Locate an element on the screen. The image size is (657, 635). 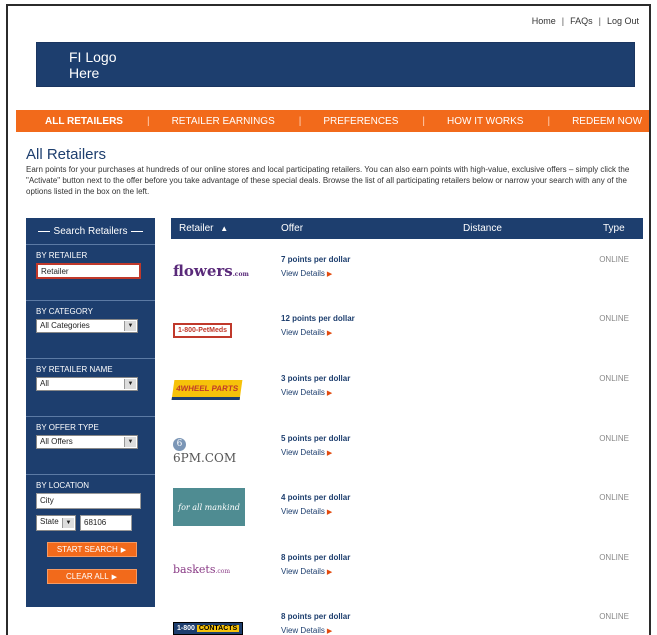
retailer-logo-contacts: 1-800 CONTACTS is located at coordinates (209, 622).